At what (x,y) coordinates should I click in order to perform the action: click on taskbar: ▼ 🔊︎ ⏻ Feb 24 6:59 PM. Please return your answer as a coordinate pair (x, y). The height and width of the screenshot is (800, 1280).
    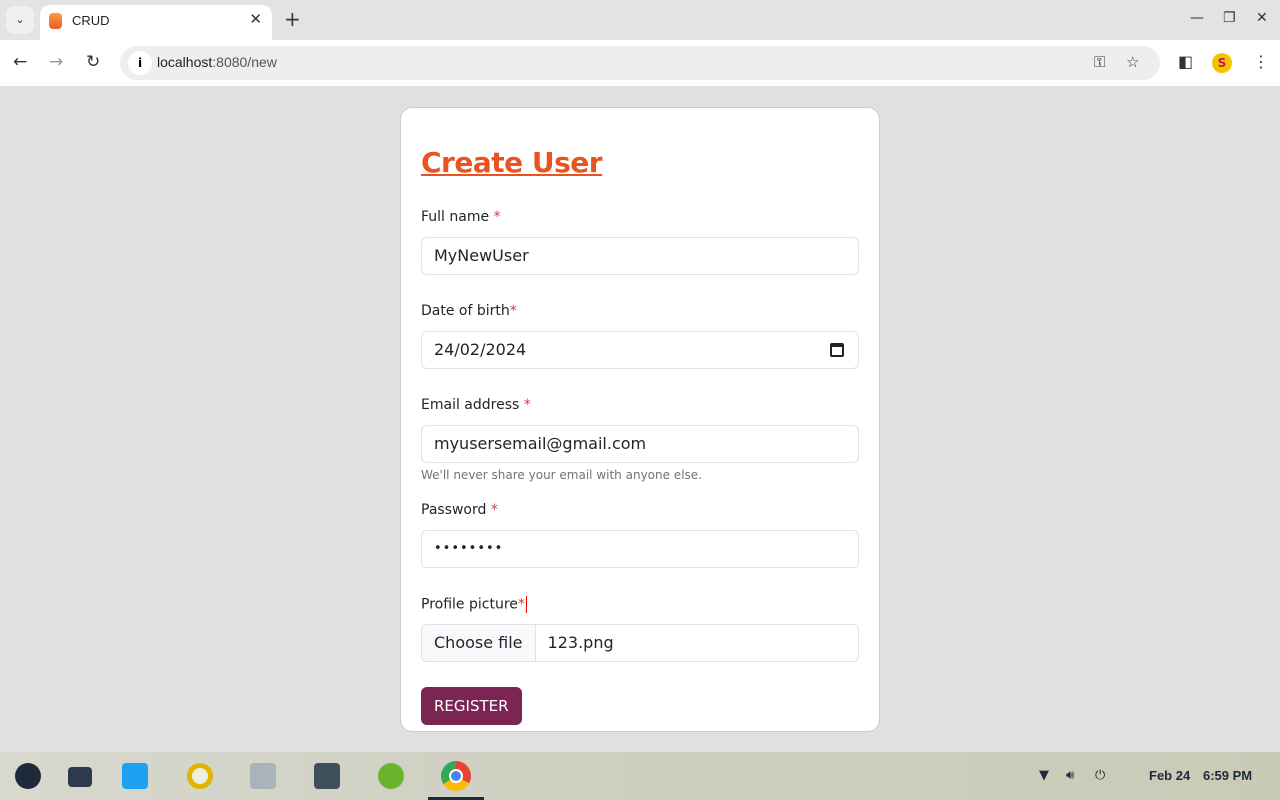
    Looking at the image, I should click on (640, 776).